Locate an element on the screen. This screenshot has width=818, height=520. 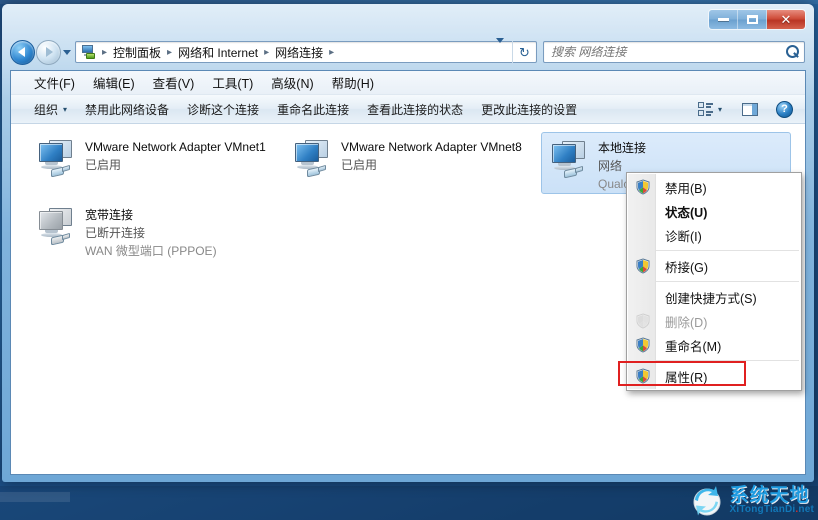
context-menu-item-properties: 属性(R) is located at coordinates (709, 374).